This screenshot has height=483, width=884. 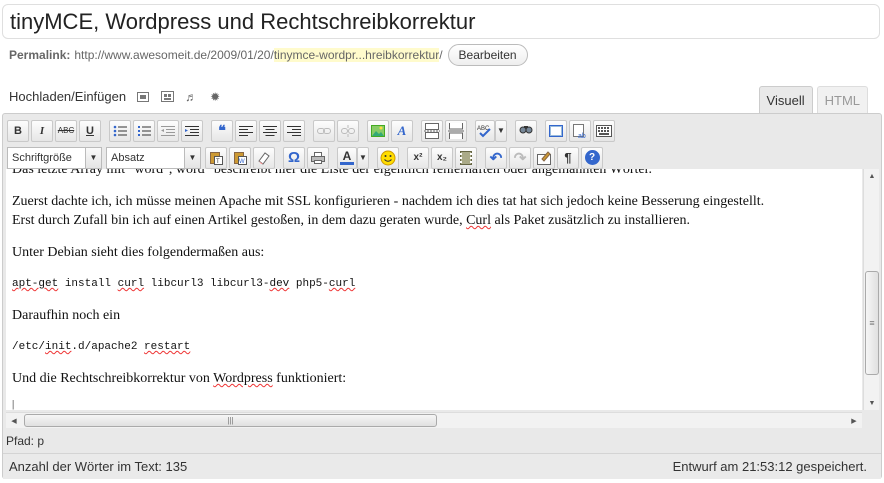 What do you see at coordinates (604, 130) in the screenshot?
I see `kitchen-sink-icon` at bounding box center [604, 130].